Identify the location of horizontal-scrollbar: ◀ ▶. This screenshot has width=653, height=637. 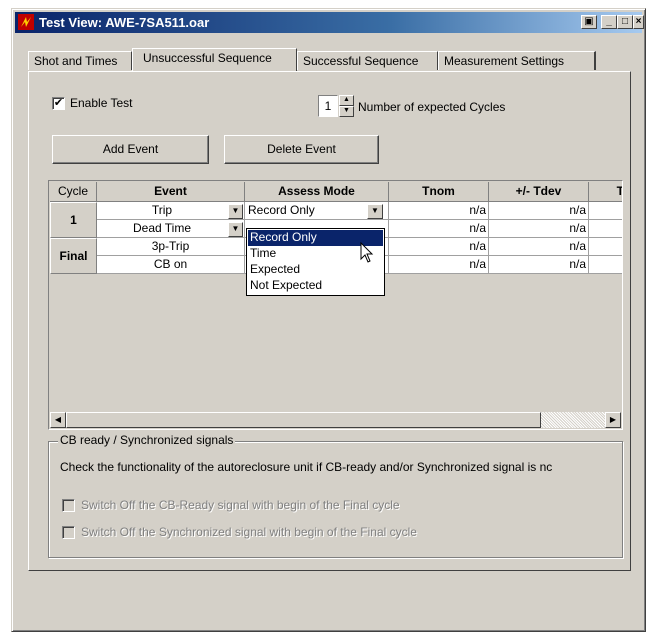
(335, 420).